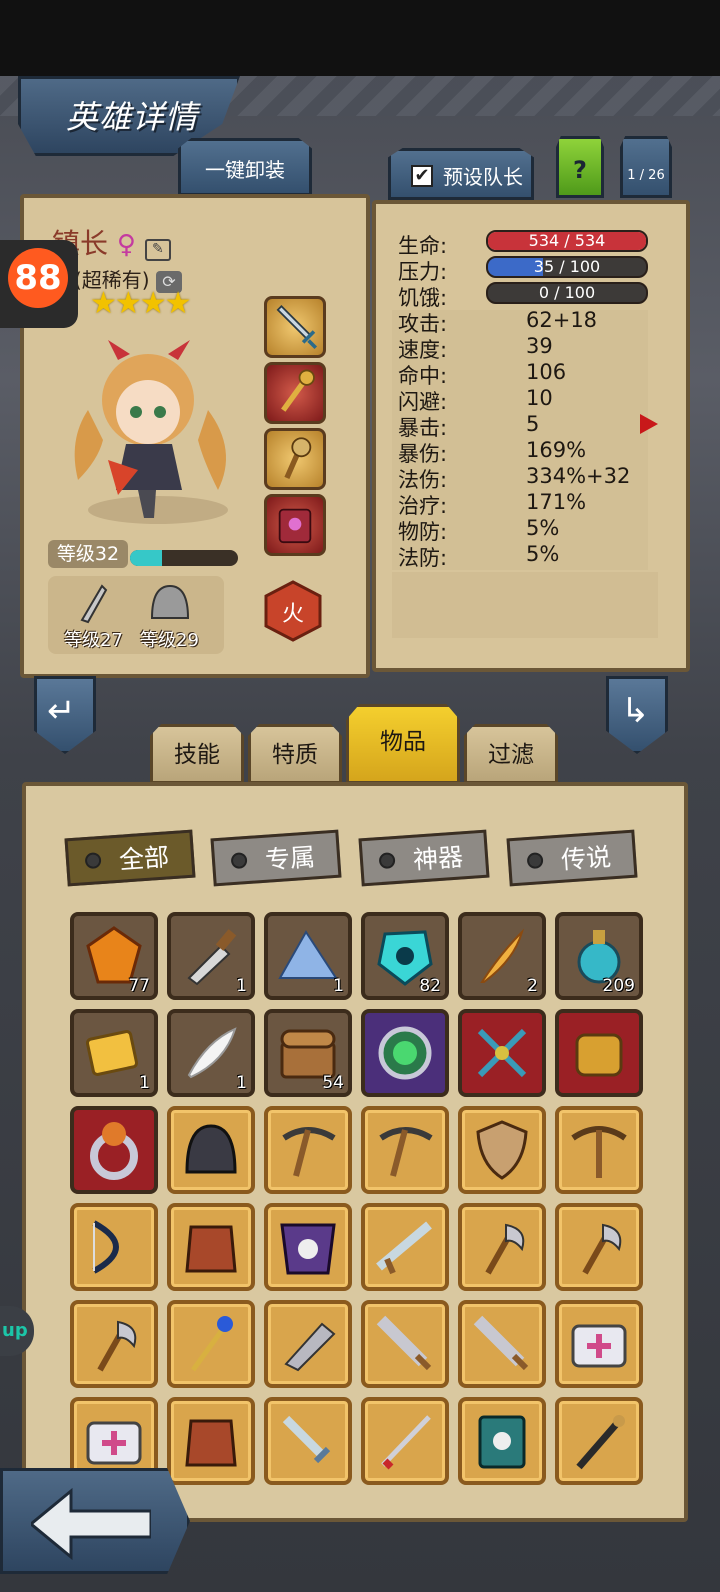  What do you see at coordinates (276, 858) in the screenshot?
I see `filter-exclusive: 专属` at bounding box center [276, 858].